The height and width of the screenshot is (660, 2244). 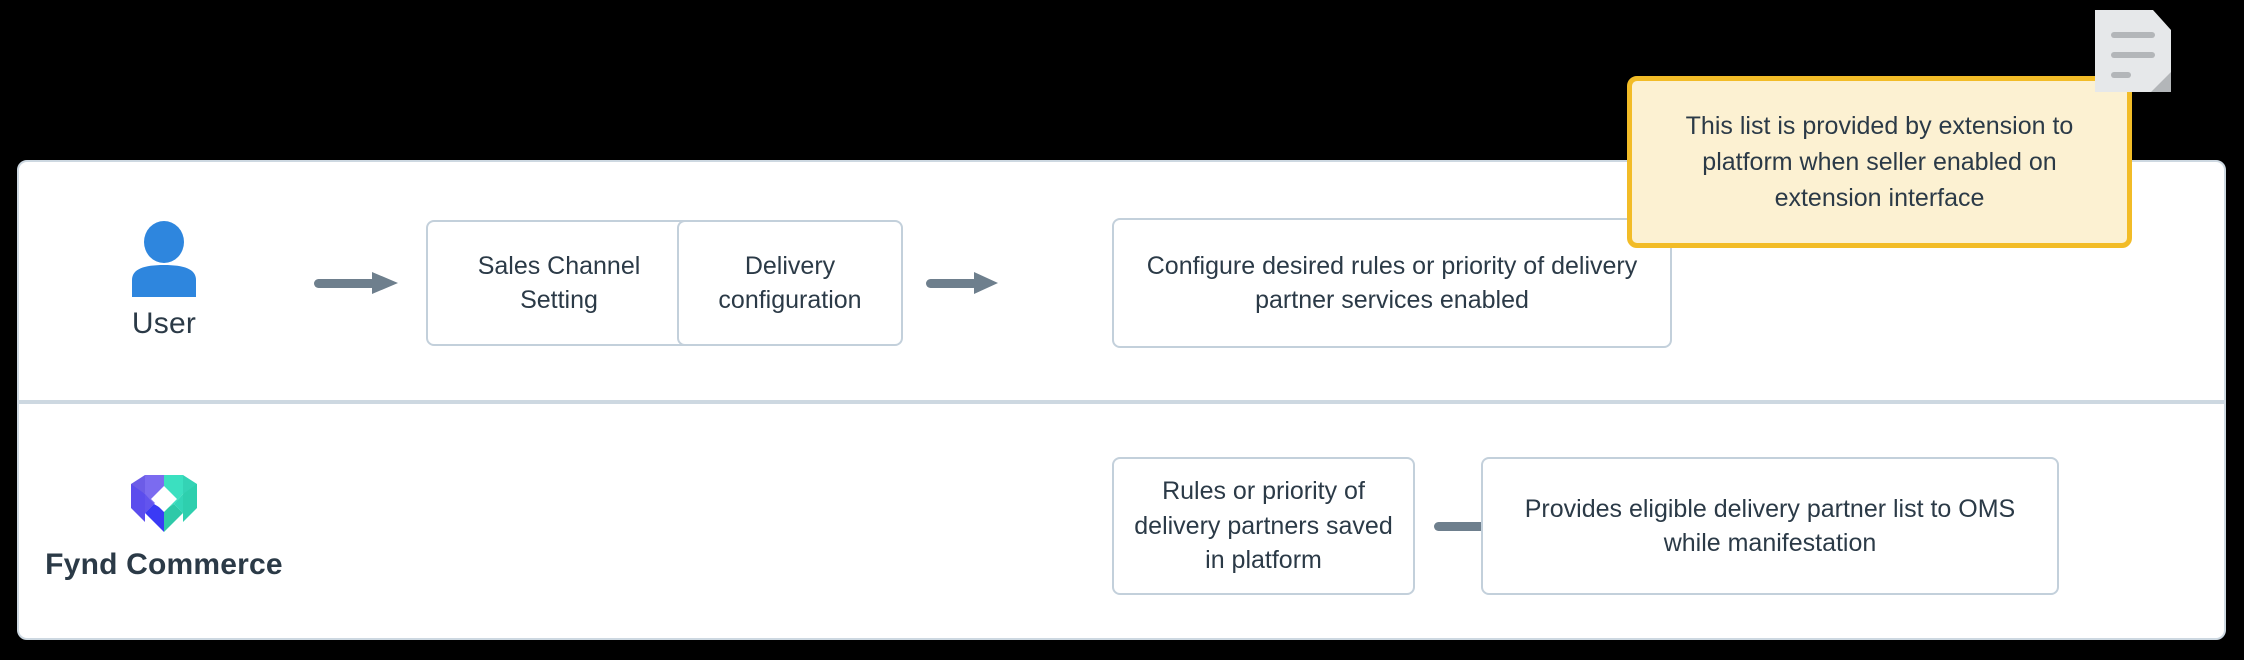 I want to click on actor-user-label: User, so click(x=164, y=323).